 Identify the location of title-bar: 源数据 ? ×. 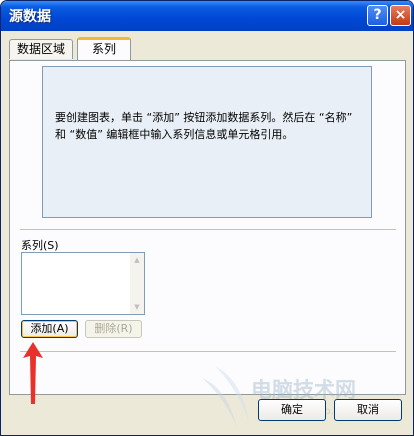
(207, 16).